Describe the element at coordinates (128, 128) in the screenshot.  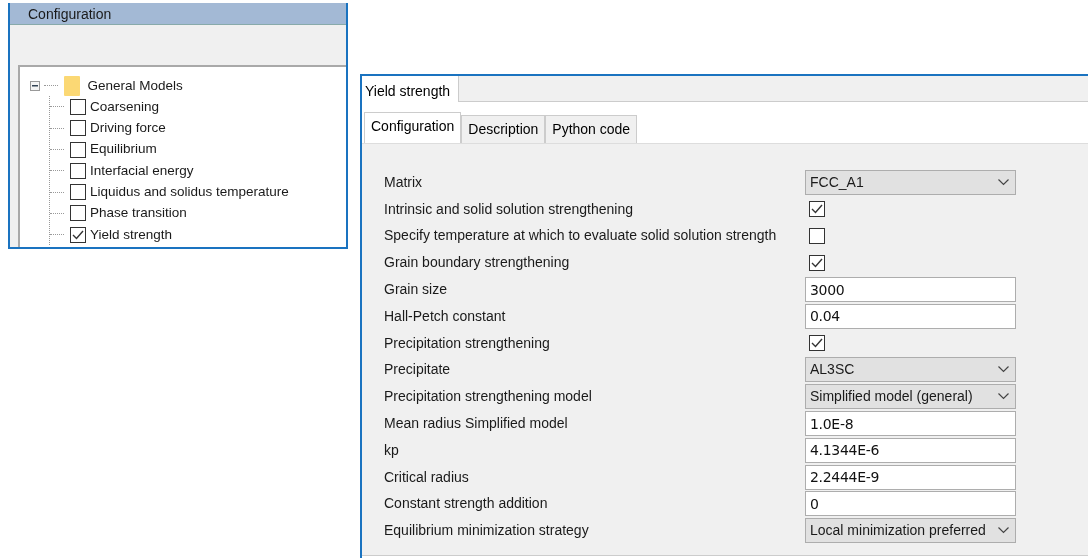
I see `tree-item: Driving force` at that location.